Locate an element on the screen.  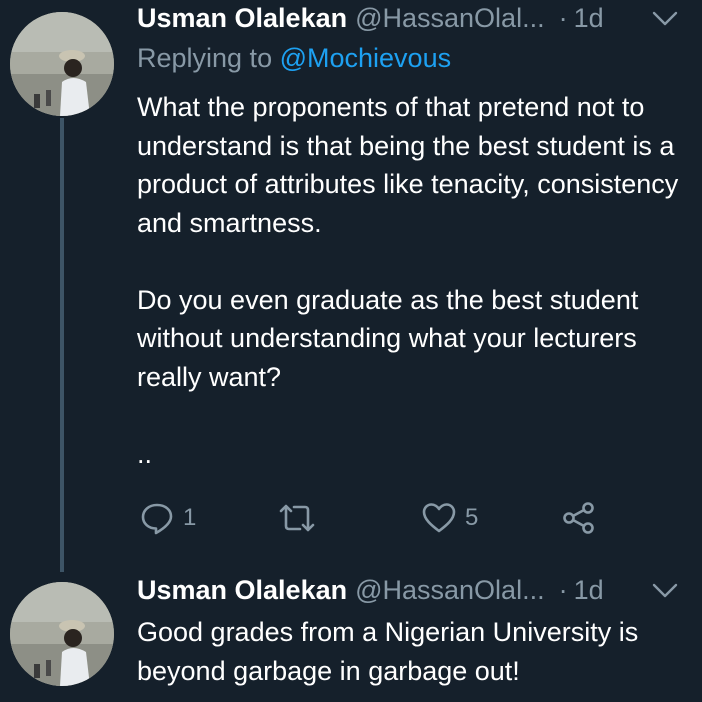
mention-link: @Mochievous is located at coordinates (365, 58).